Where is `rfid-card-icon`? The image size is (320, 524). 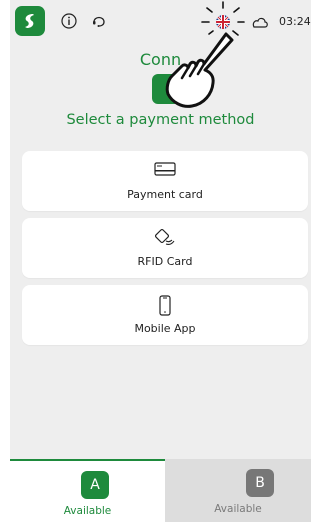
rfid-card-icon is located at coordinates (165, 238).